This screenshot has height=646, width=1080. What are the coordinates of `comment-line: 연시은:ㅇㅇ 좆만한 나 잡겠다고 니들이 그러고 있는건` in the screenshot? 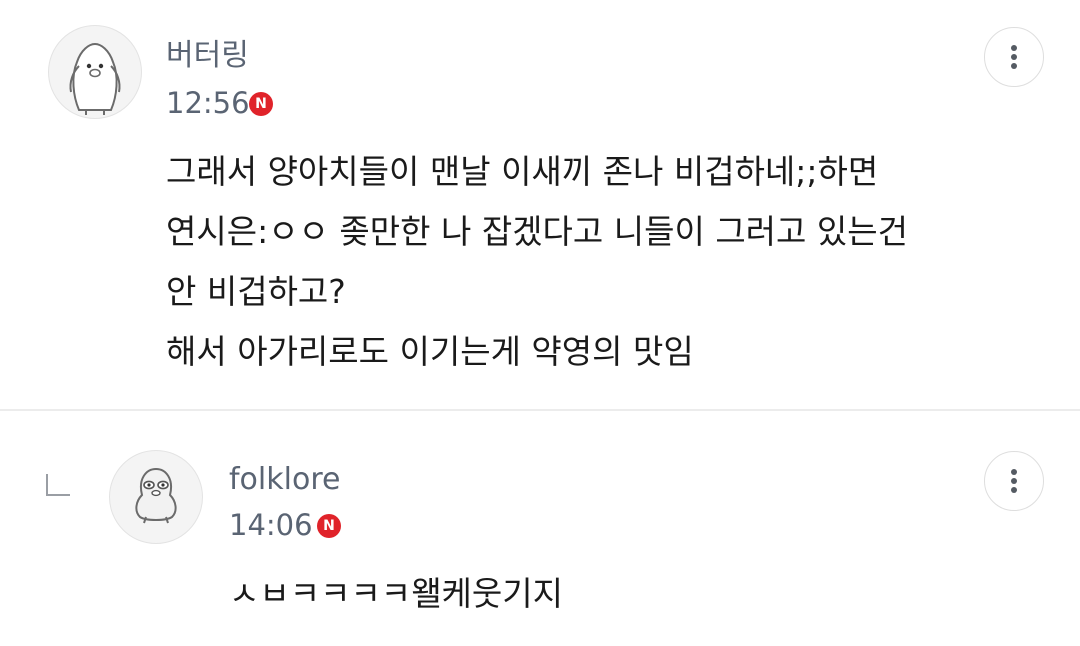 It's located at (537, 231).